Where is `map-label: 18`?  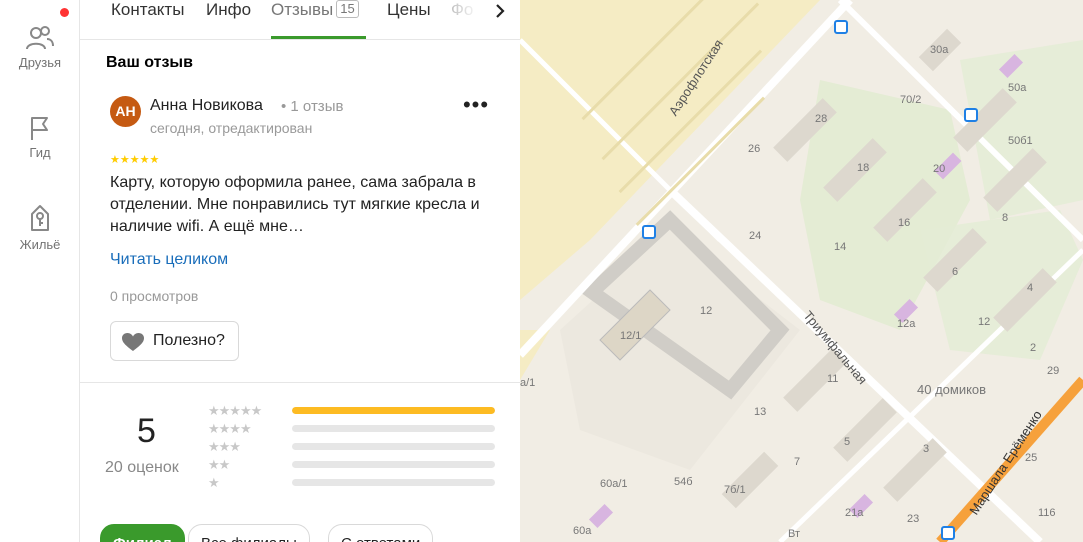 map-label: 18 is located at coordinates (863, 168).